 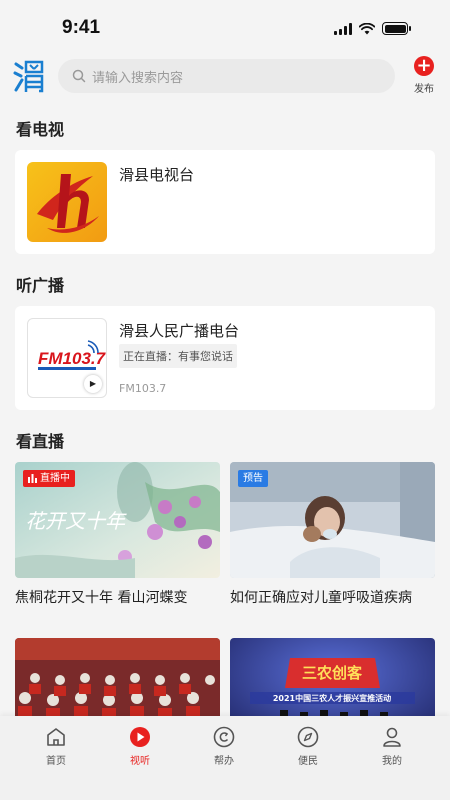 I want to click on search-bar: 请输入搜索内容, so click(x=226, y=76).